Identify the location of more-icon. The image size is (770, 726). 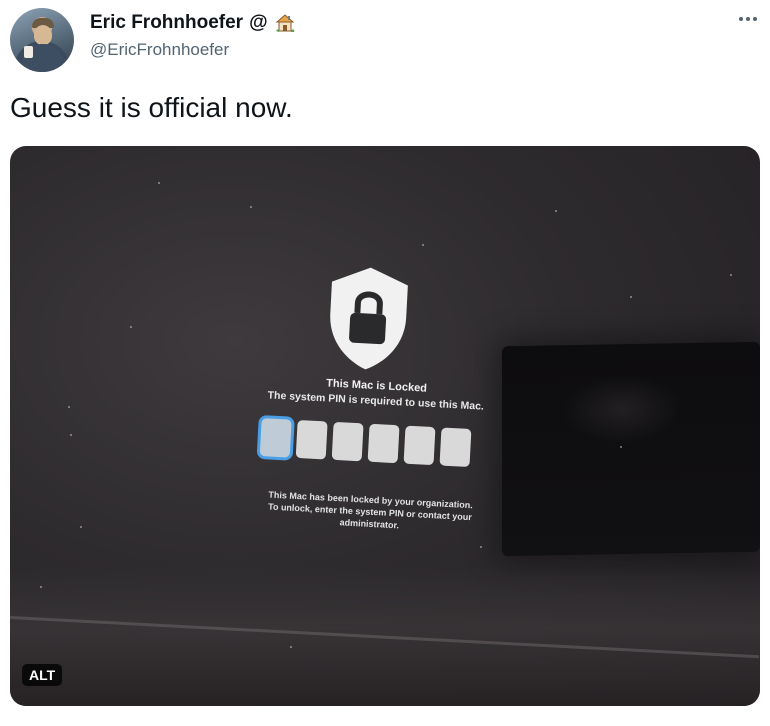
(748, 19).